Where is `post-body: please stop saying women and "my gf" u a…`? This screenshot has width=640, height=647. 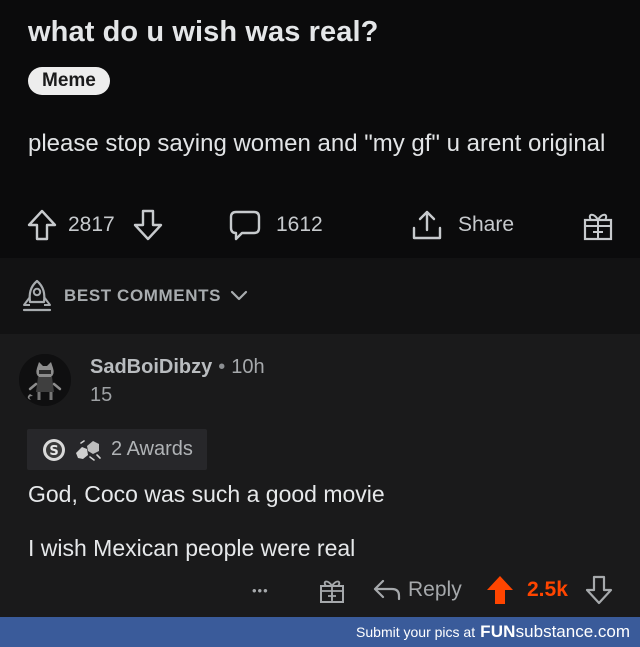 post-body: please stop saying women and "my gf" u a… is located at coordinates (317, 143).